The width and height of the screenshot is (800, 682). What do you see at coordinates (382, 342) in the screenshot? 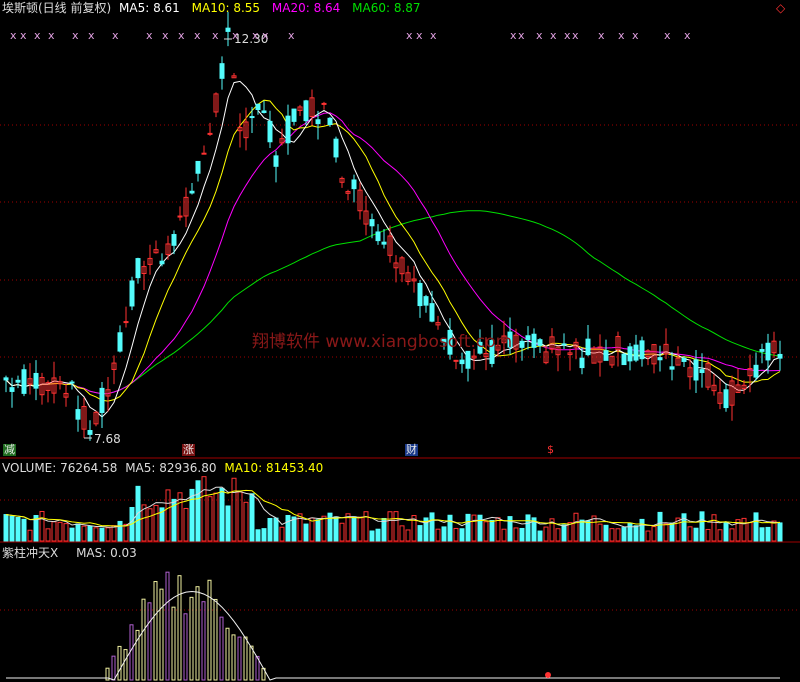
I see `watermark: 翔博软件 www.xiangbosoft.com` at bounding box center [382, 342].